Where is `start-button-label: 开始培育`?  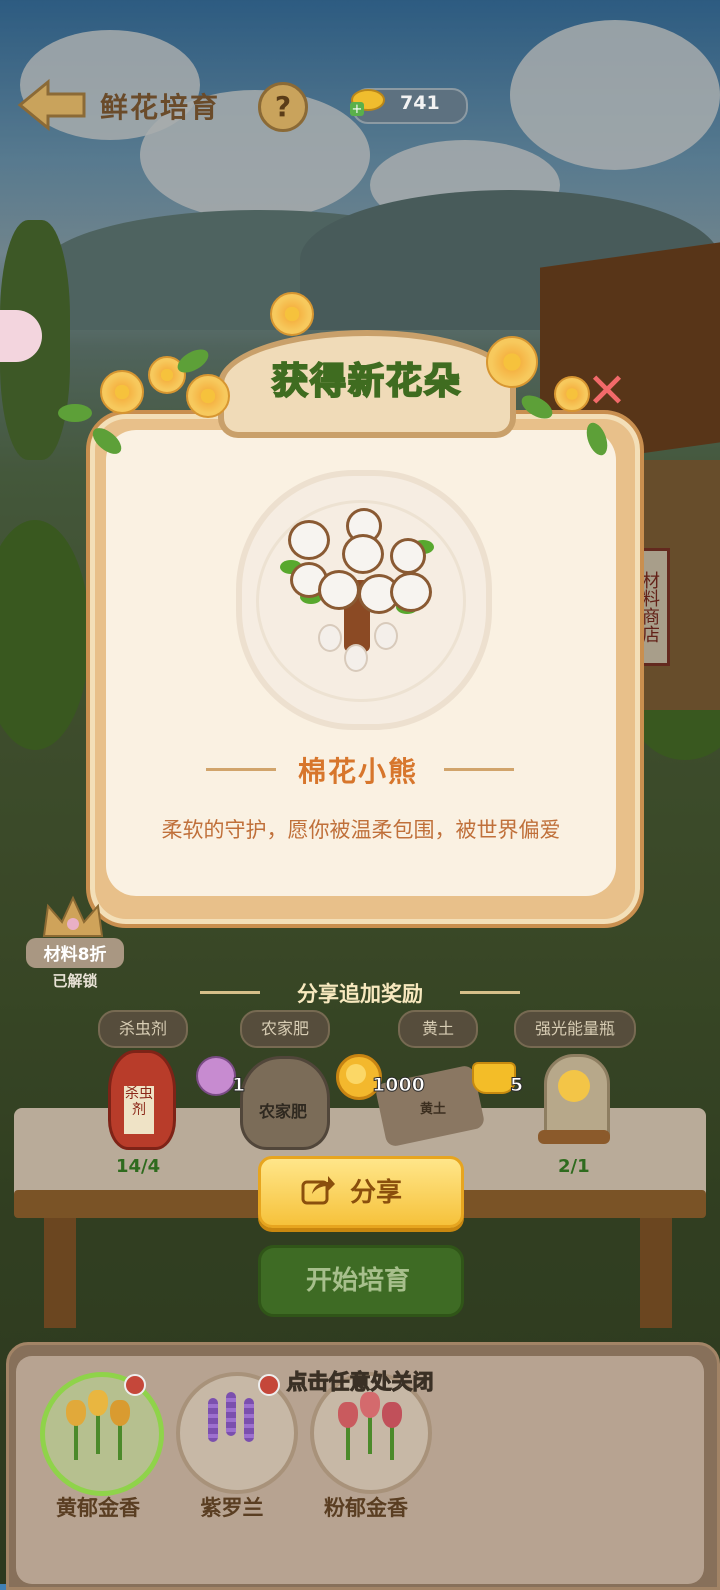
start-button-label: 开始培育 is located at coordinates (358, 1278).